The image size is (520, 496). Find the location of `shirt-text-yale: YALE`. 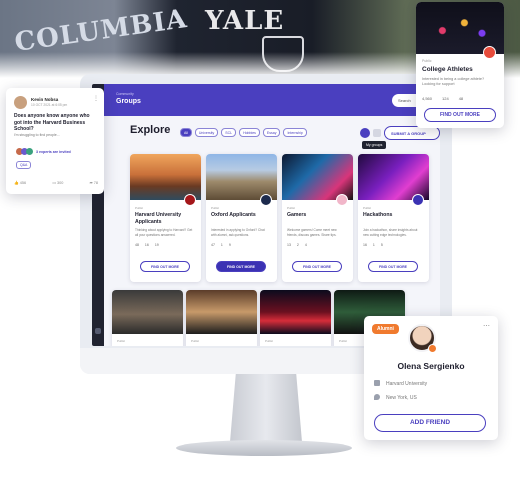

shirt-text-yale: YALE is located at coordinates (245, 21).